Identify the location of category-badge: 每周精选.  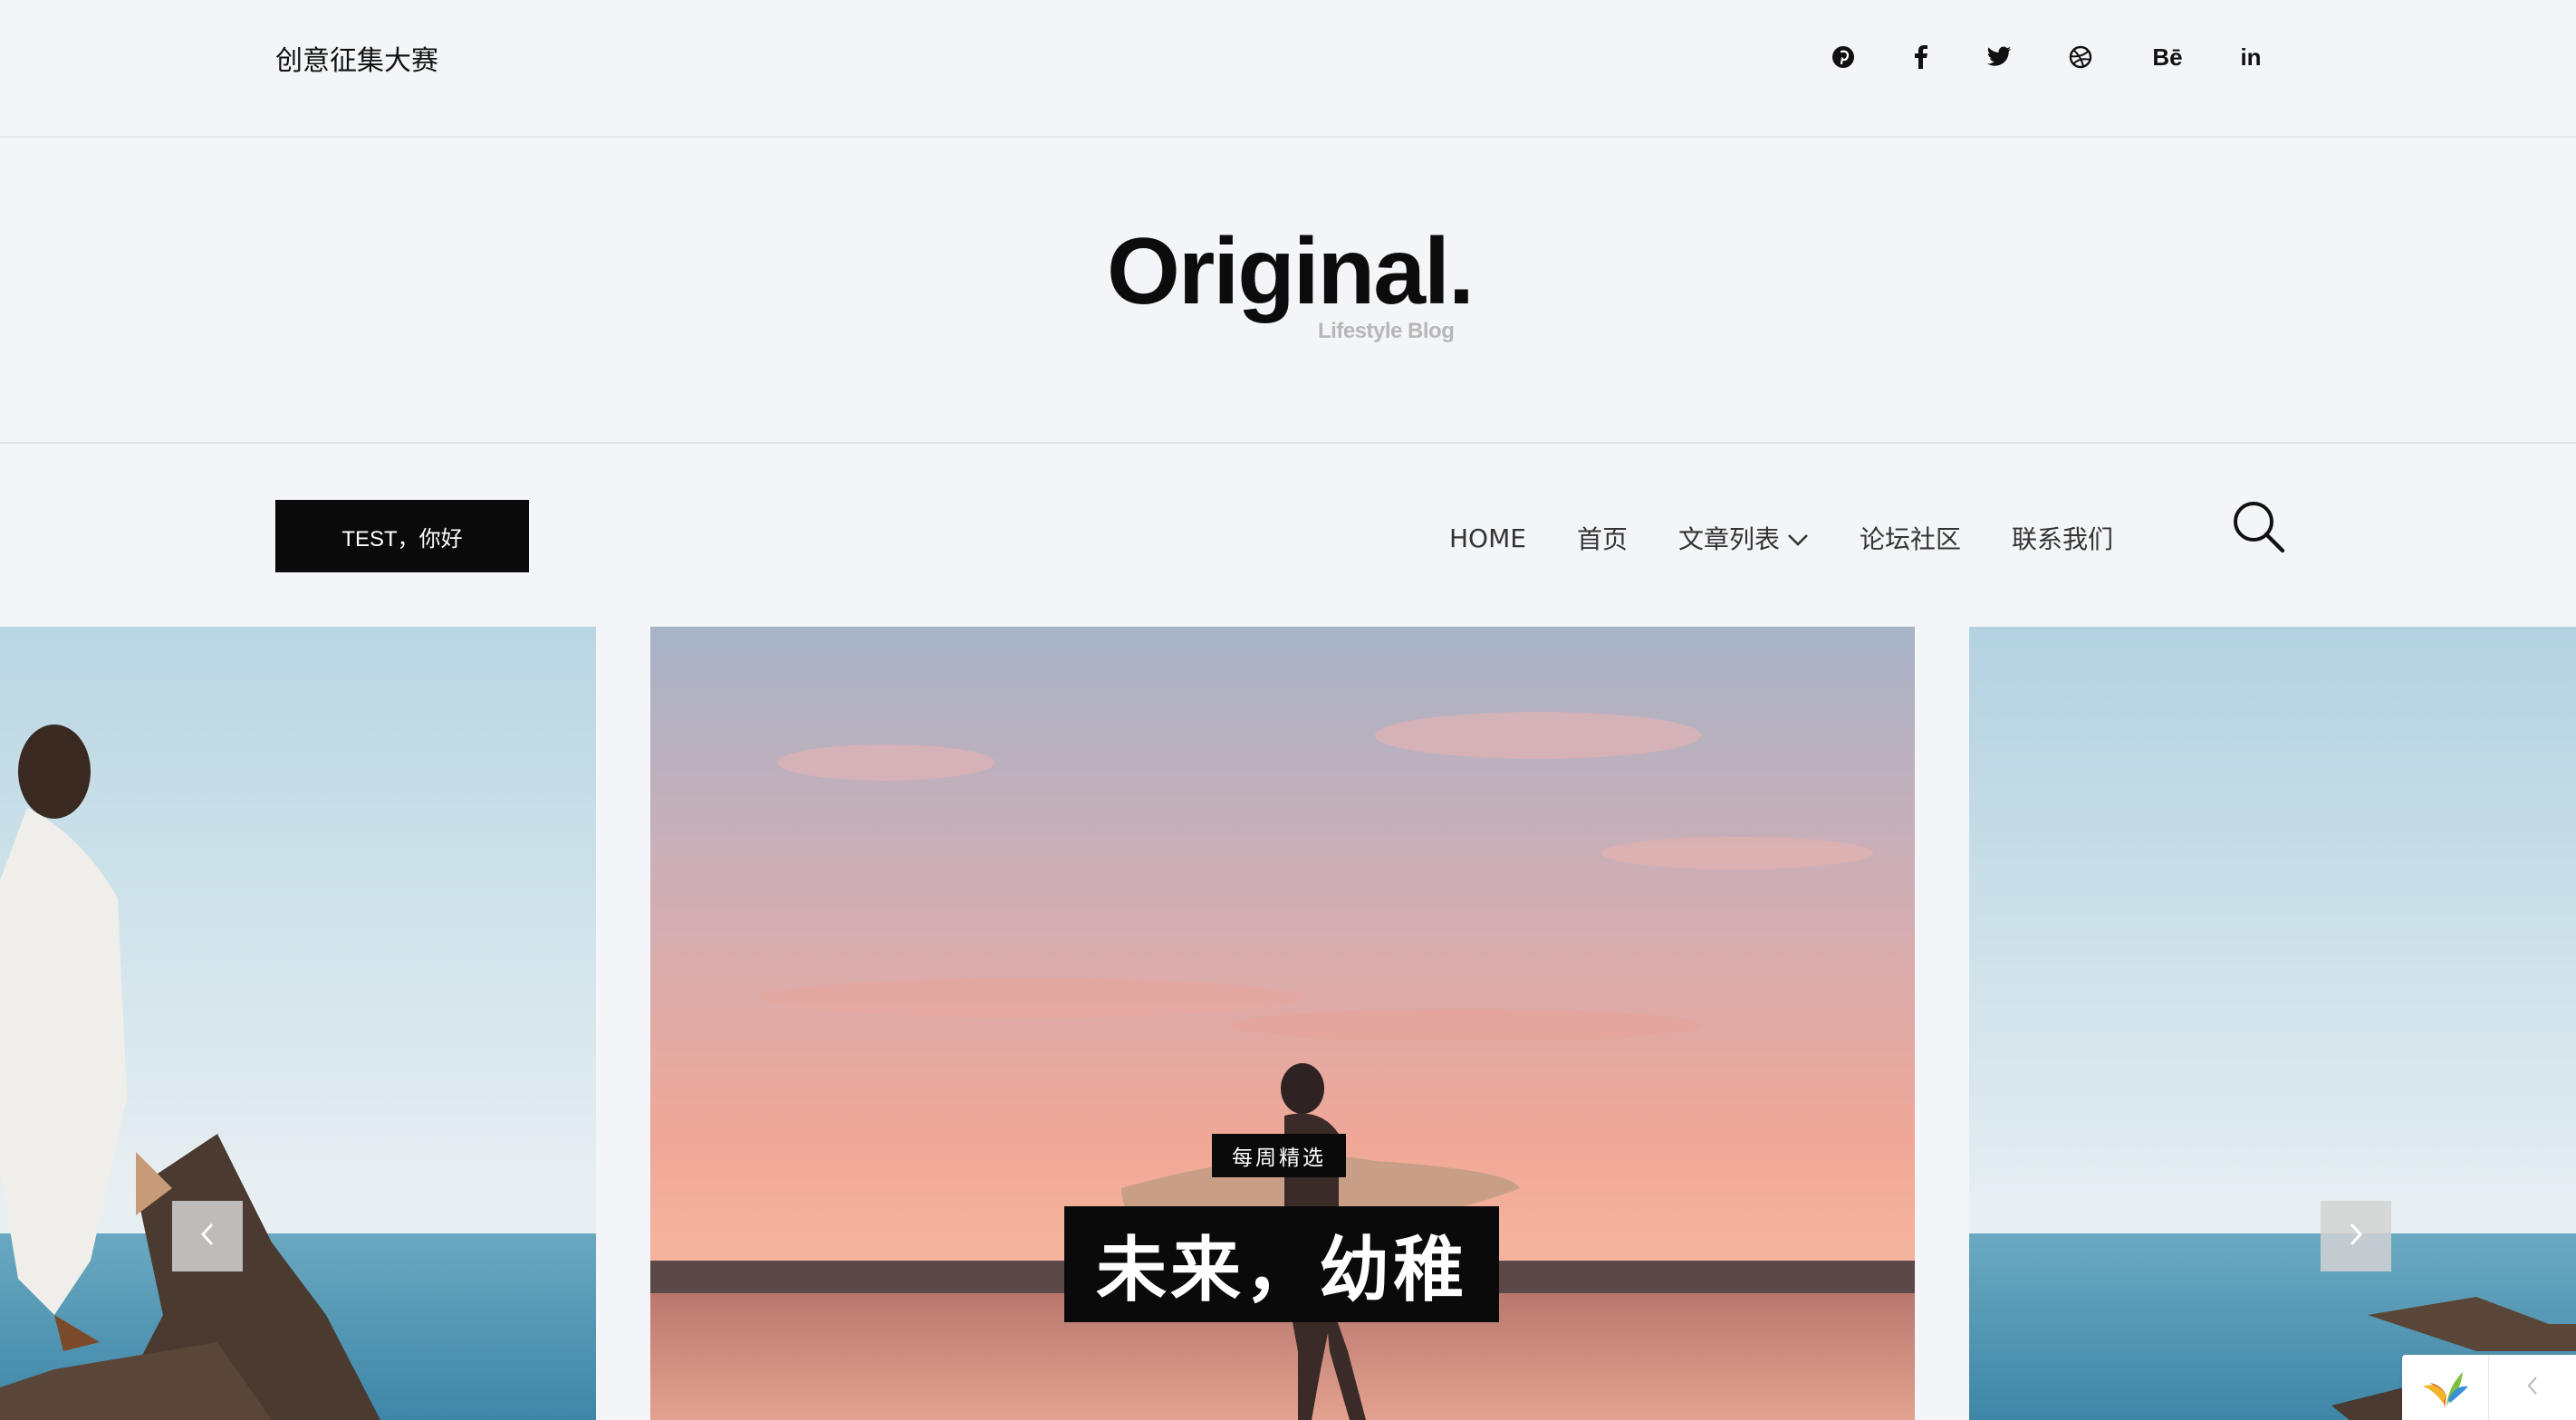
(1279, 1156).